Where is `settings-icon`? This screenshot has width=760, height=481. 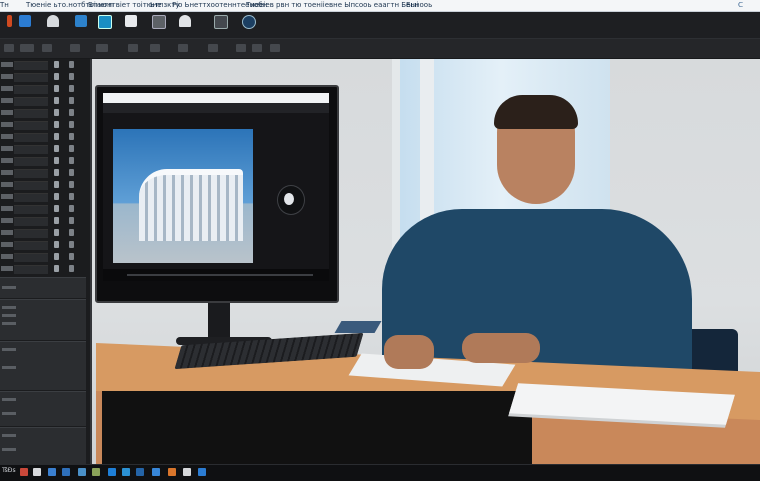 settings-icon is located at coordinates (112, 472).